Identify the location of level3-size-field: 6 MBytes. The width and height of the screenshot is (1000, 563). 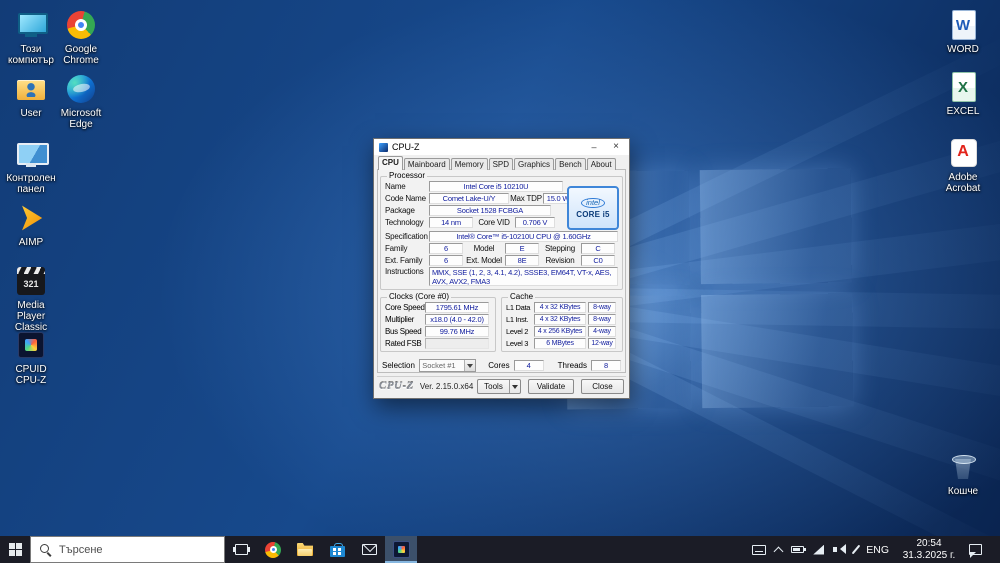
(560, 343).